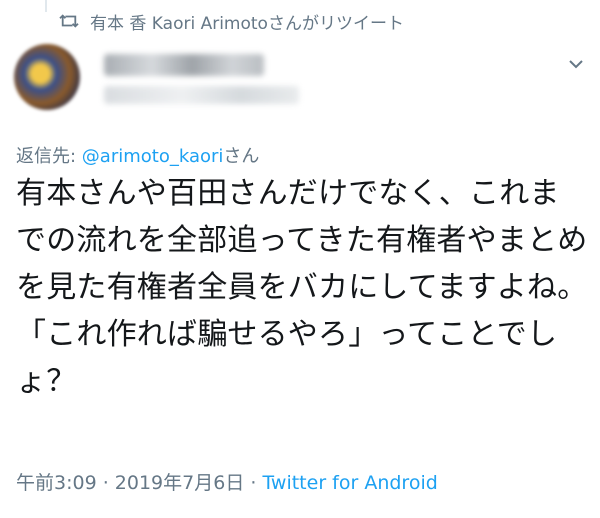 The image size is (600, 518). Describe the element at coordinates (49, 156) in the screenshot. I see `reply-to-prefix: 返信先:` at that location.